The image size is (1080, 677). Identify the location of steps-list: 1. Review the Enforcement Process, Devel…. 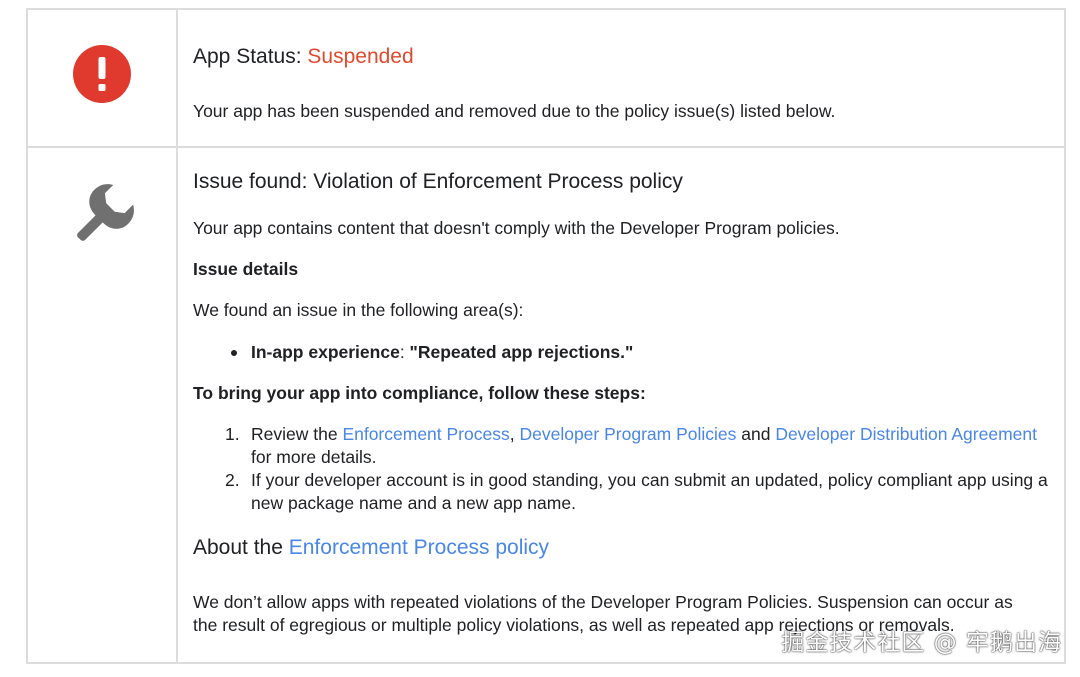
(622, 469).